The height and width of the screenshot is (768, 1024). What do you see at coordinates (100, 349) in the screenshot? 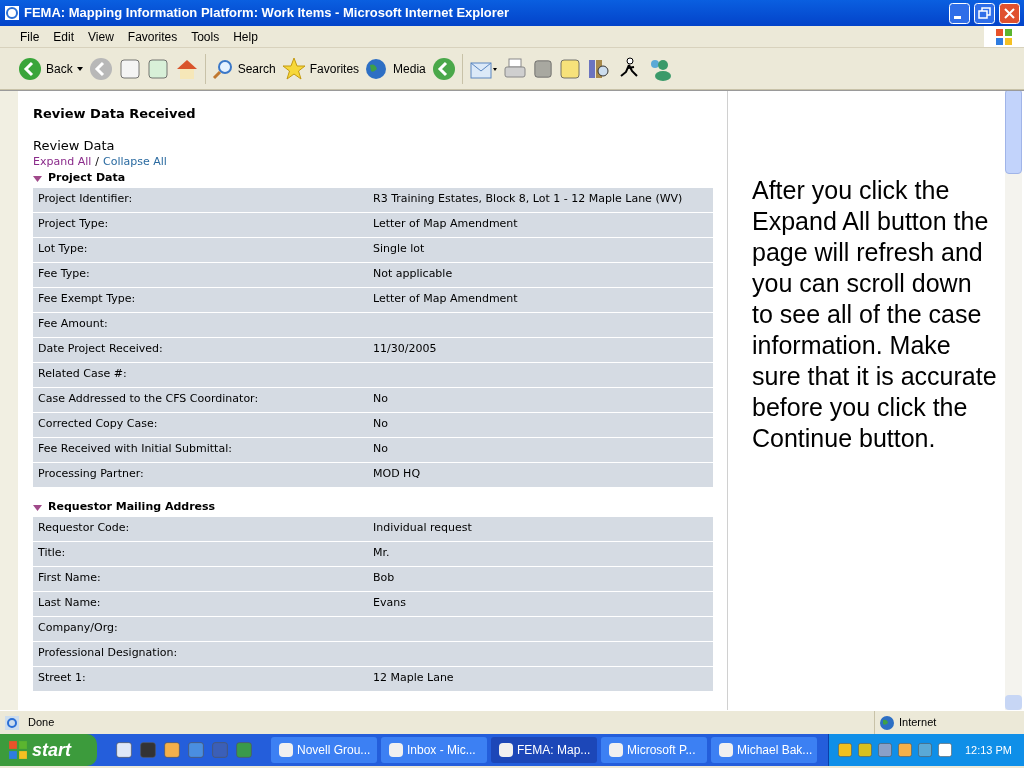
I see `field-label: Date Project Received:` at bounding box center [100, 349].